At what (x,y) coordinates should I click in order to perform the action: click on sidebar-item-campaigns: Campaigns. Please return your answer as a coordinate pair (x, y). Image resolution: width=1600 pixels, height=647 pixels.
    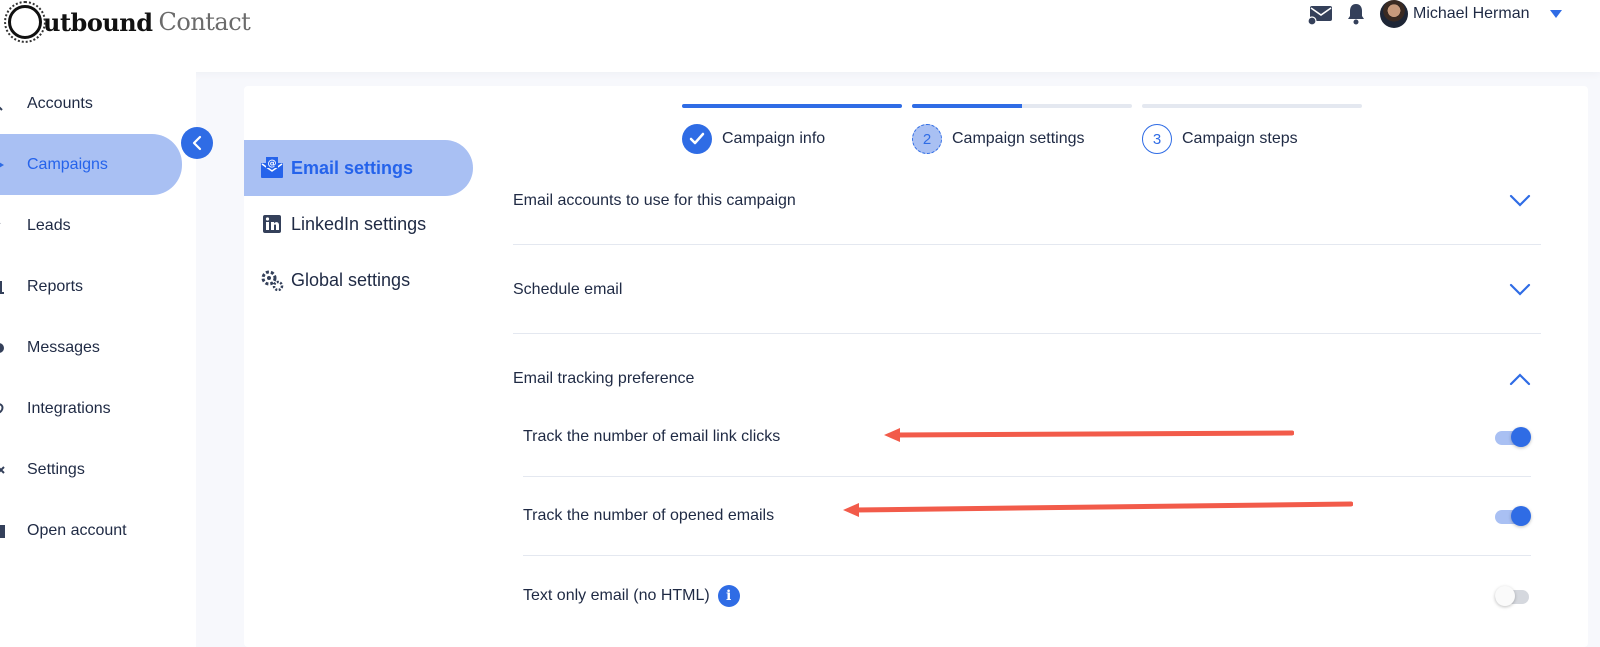
    Looking at the image, I should click on (91, 164).